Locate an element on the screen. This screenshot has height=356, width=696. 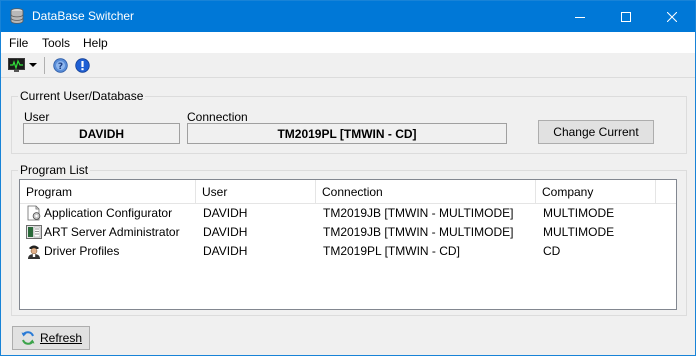
close-button is located at coordinates (672, 16).